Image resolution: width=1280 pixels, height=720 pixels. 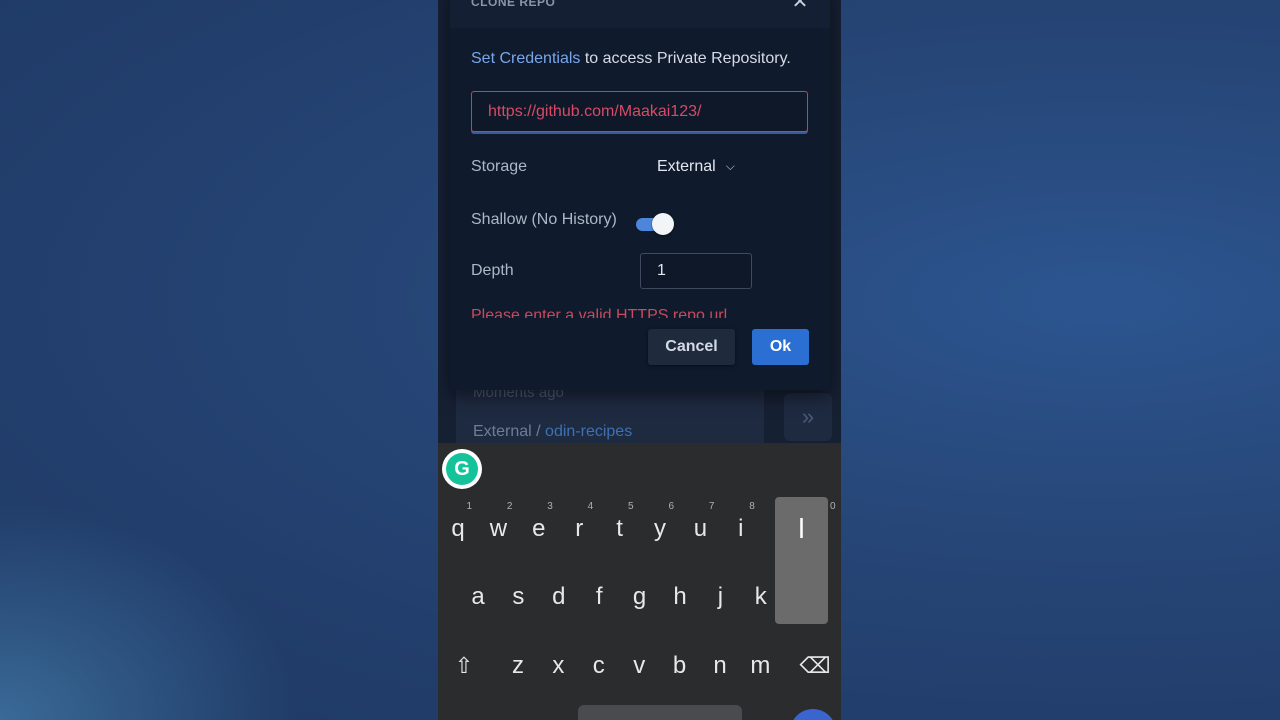 I want to click on key-s: s, so click(x=518, y=597).